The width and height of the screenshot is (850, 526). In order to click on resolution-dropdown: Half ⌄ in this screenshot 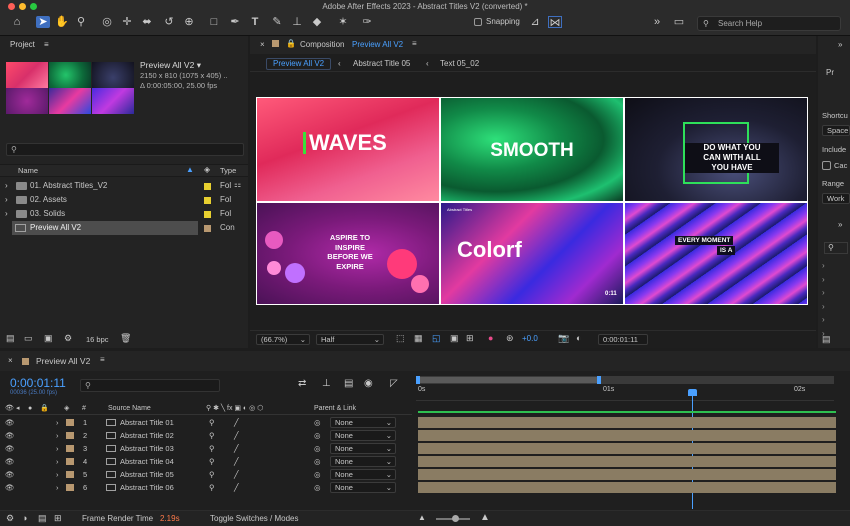, I will do `click(350, 339)`.